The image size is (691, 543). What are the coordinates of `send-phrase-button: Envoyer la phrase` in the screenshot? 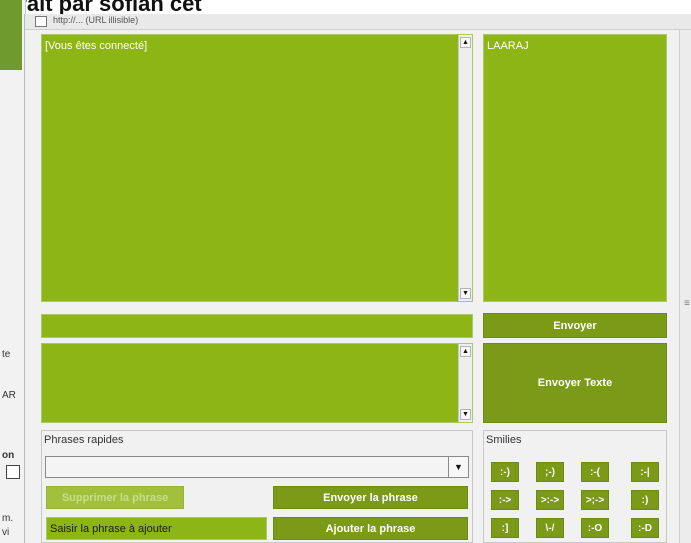 It's located at (370, 497).